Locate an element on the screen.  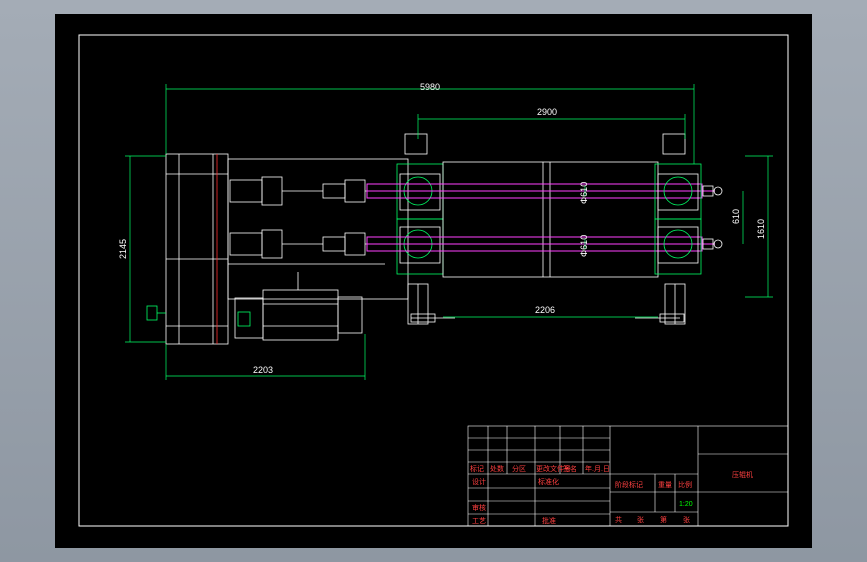
roller-body is located at coordinates (550, 219).